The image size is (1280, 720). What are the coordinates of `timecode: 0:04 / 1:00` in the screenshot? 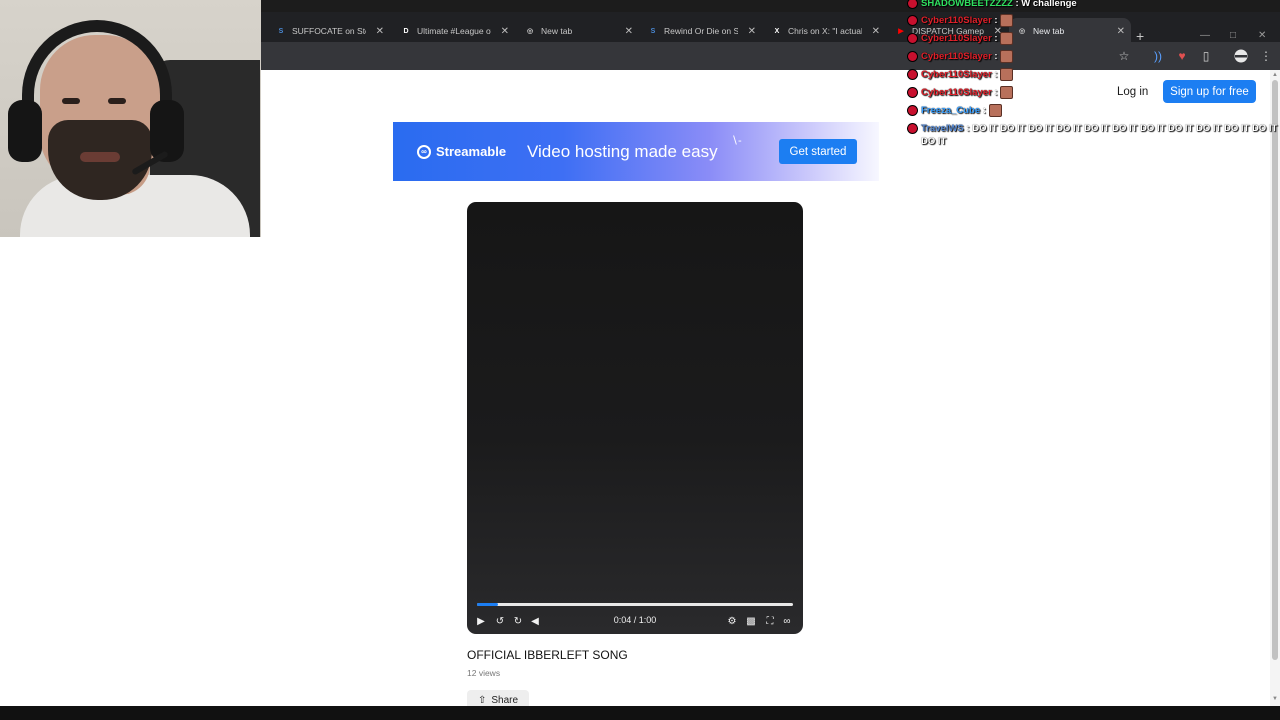 It's located at (635, 620).